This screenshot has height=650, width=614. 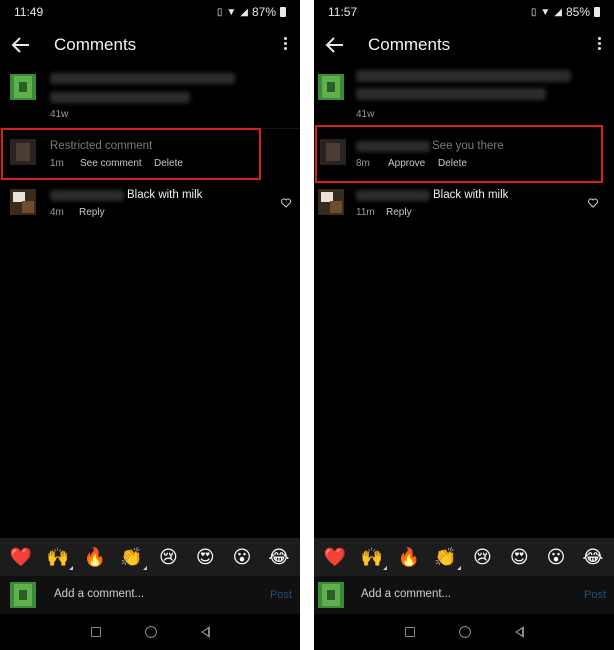 What do you see at coordinates (464, 12) in the screenshot?
I see `status-bar: 11:57 ▯ ▼ ◢ 85%` at bounding box center [464, 12].